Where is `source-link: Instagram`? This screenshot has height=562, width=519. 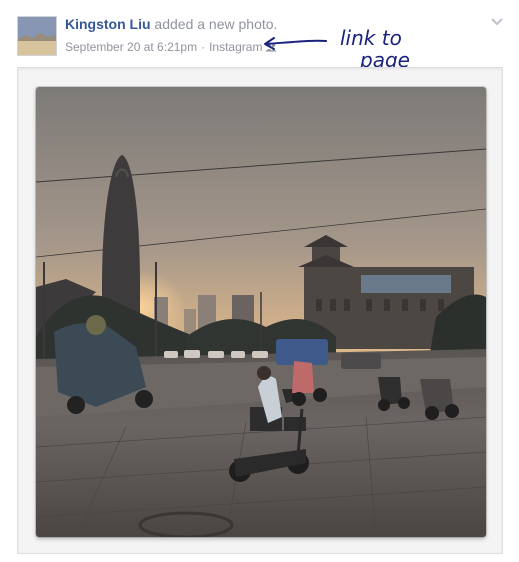
source-link: Instagram is located at coordinates (235, 47).